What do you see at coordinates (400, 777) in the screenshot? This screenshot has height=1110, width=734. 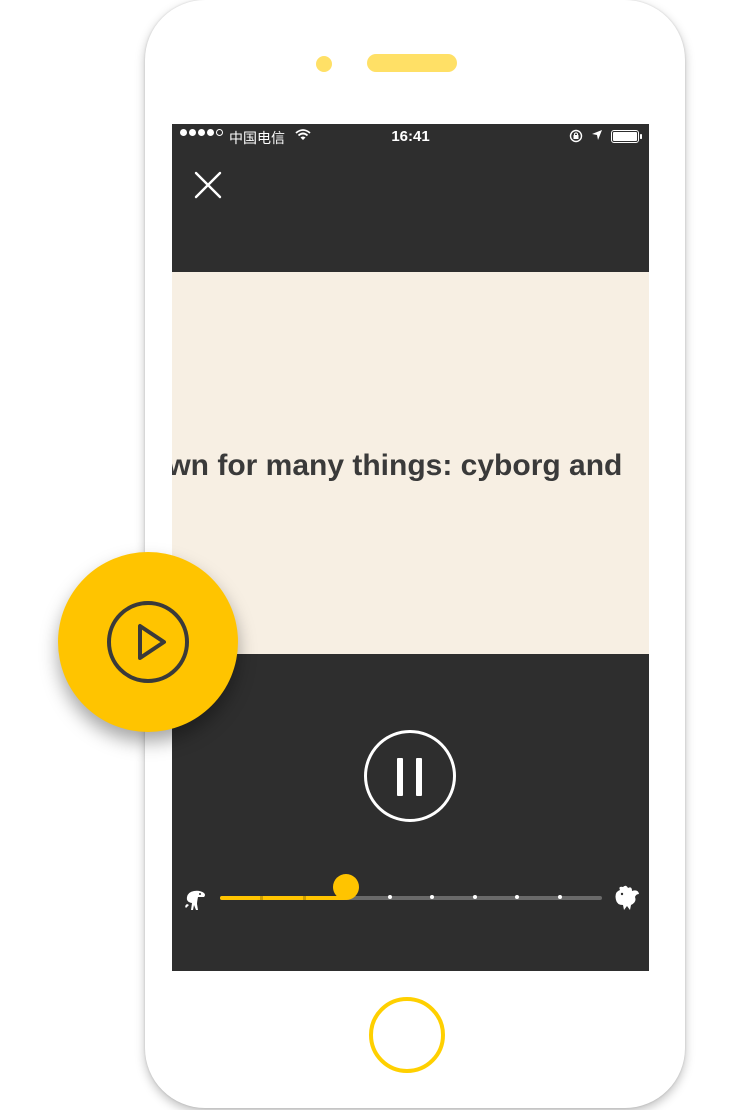 I see `pause-icon-bar-left` at bounding box center [400, 777].